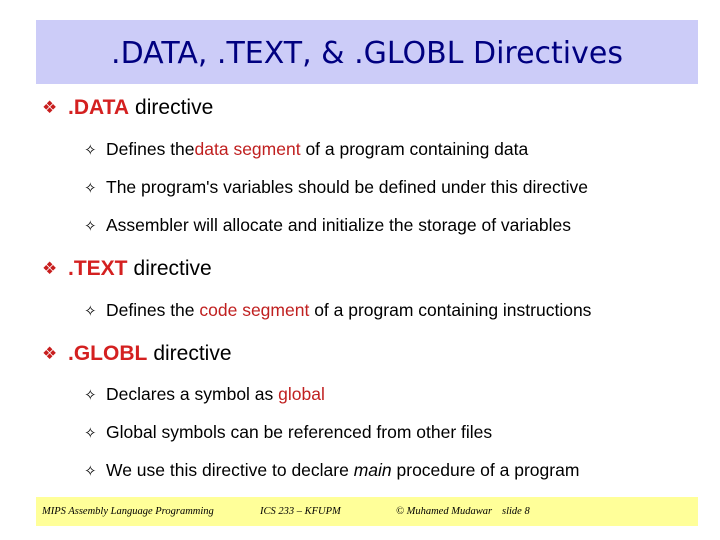 The image size is (720, 540). I want to click on highlight: data segment, so click(247, 149).